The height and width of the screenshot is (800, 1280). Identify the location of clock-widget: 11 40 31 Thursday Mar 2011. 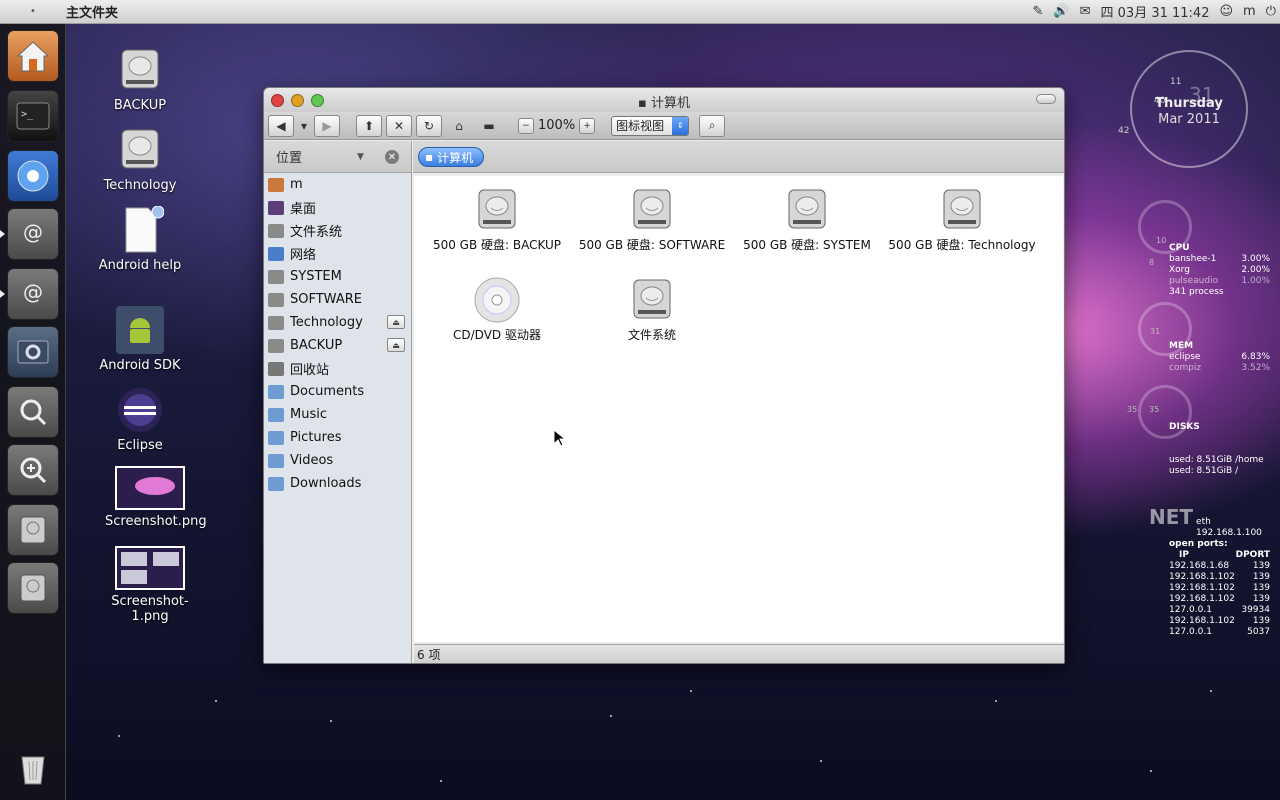
(1189, 109).